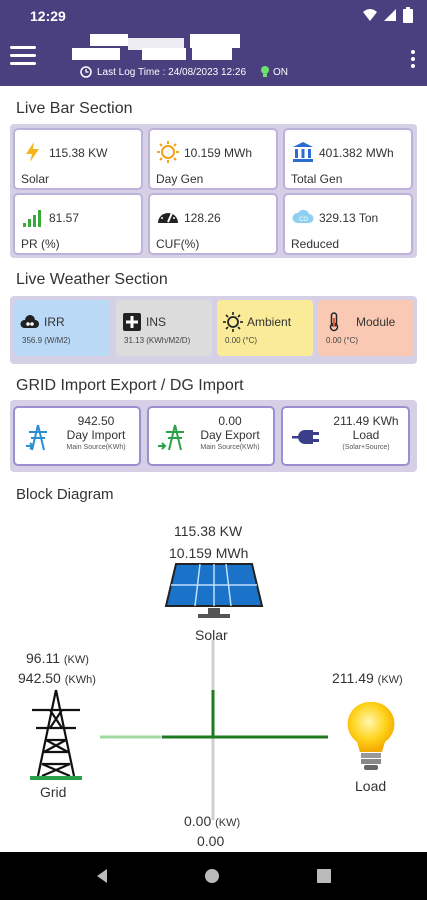 Image resolution: width=427 pixels, height=900 pixels. I want to click on wifi-icon, so click(370, 15).